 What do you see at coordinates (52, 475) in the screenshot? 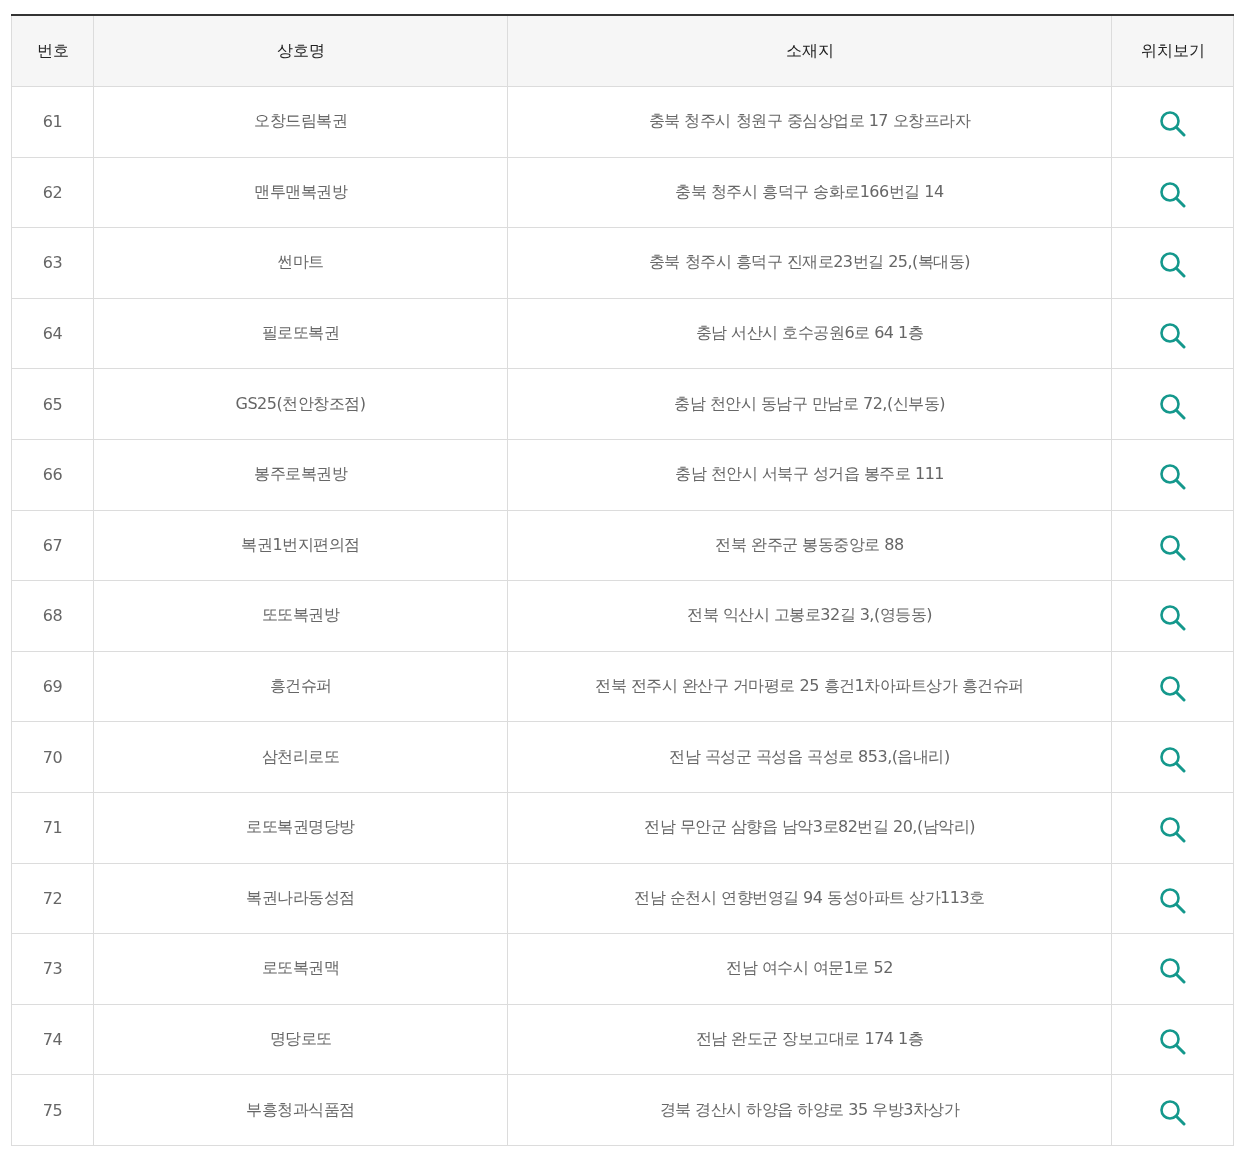
I see `table-cell: 66` at bounding box center [52, 475].